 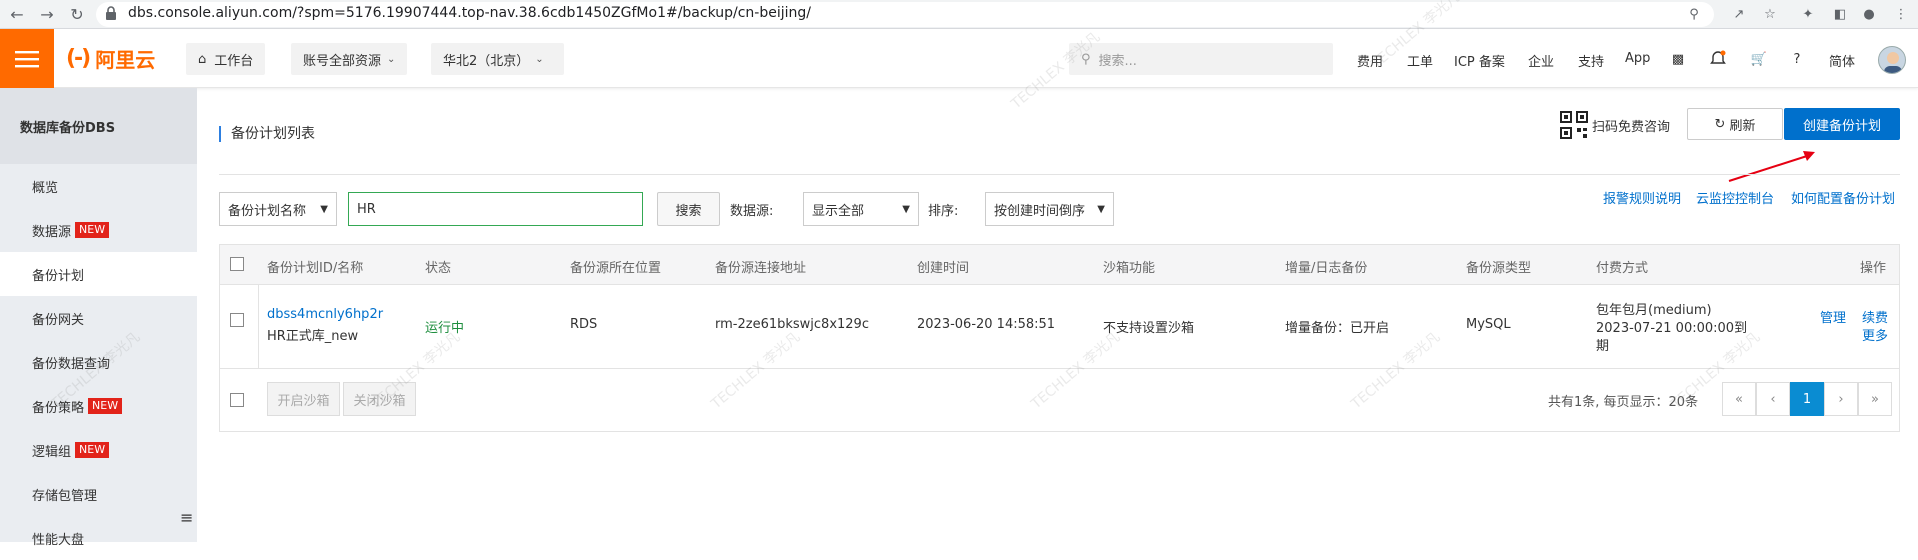 I want to click on select-all-checkbox, so click(x=237, y=264).